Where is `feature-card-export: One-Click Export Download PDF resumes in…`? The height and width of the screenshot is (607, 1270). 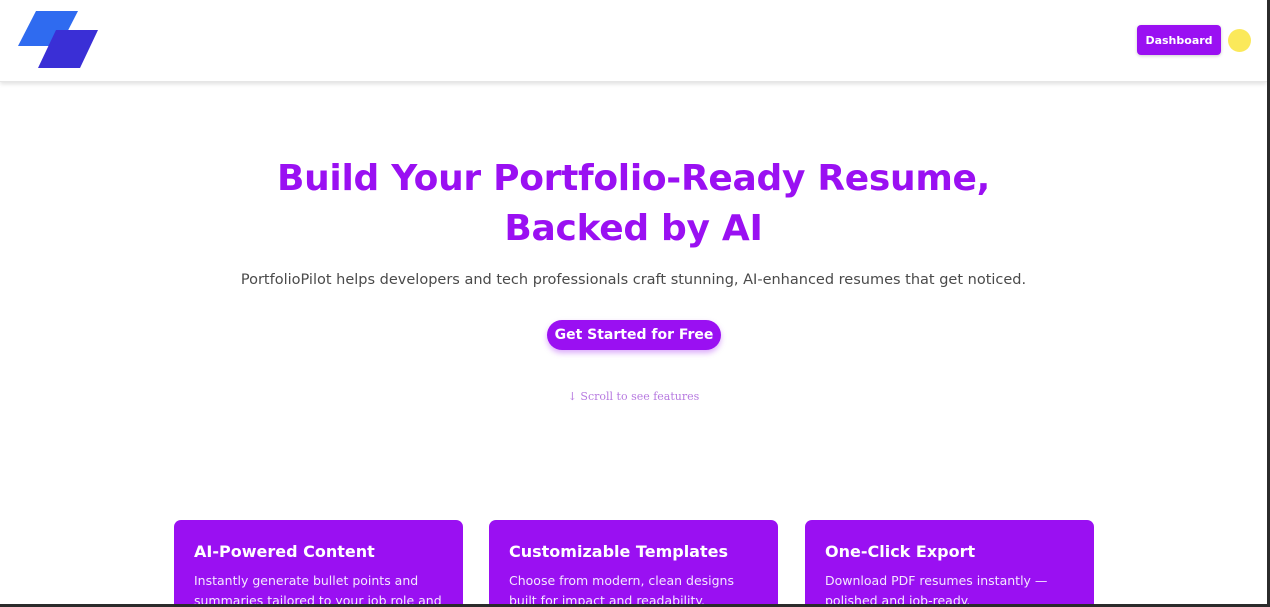 feature-card-export: One-Click Export Download PDF resumes in… is located at coordinates (949, 563).